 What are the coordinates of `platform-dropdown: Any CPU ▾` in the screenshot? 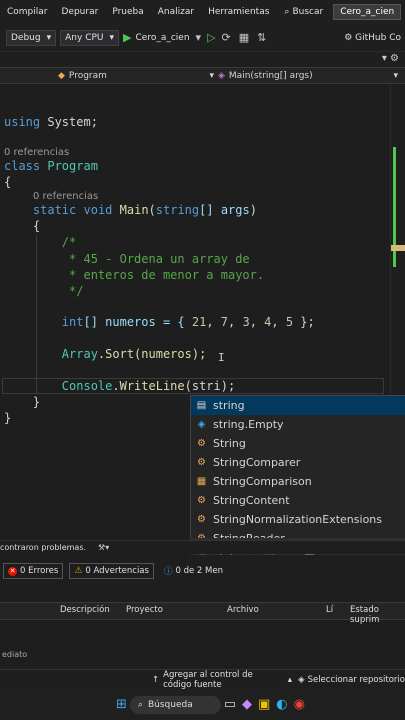 It's located at (90, 37).